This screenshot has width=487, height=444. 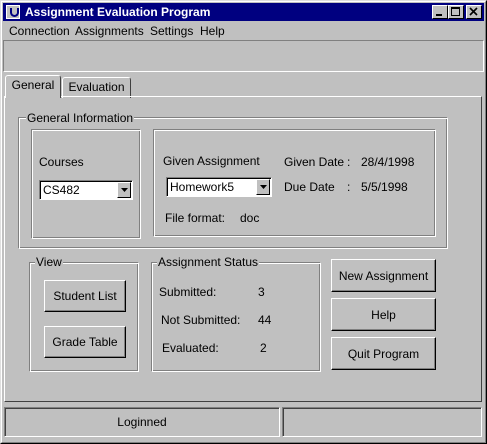 I want to click on java-cup-icon, so click(x=13, y=12).